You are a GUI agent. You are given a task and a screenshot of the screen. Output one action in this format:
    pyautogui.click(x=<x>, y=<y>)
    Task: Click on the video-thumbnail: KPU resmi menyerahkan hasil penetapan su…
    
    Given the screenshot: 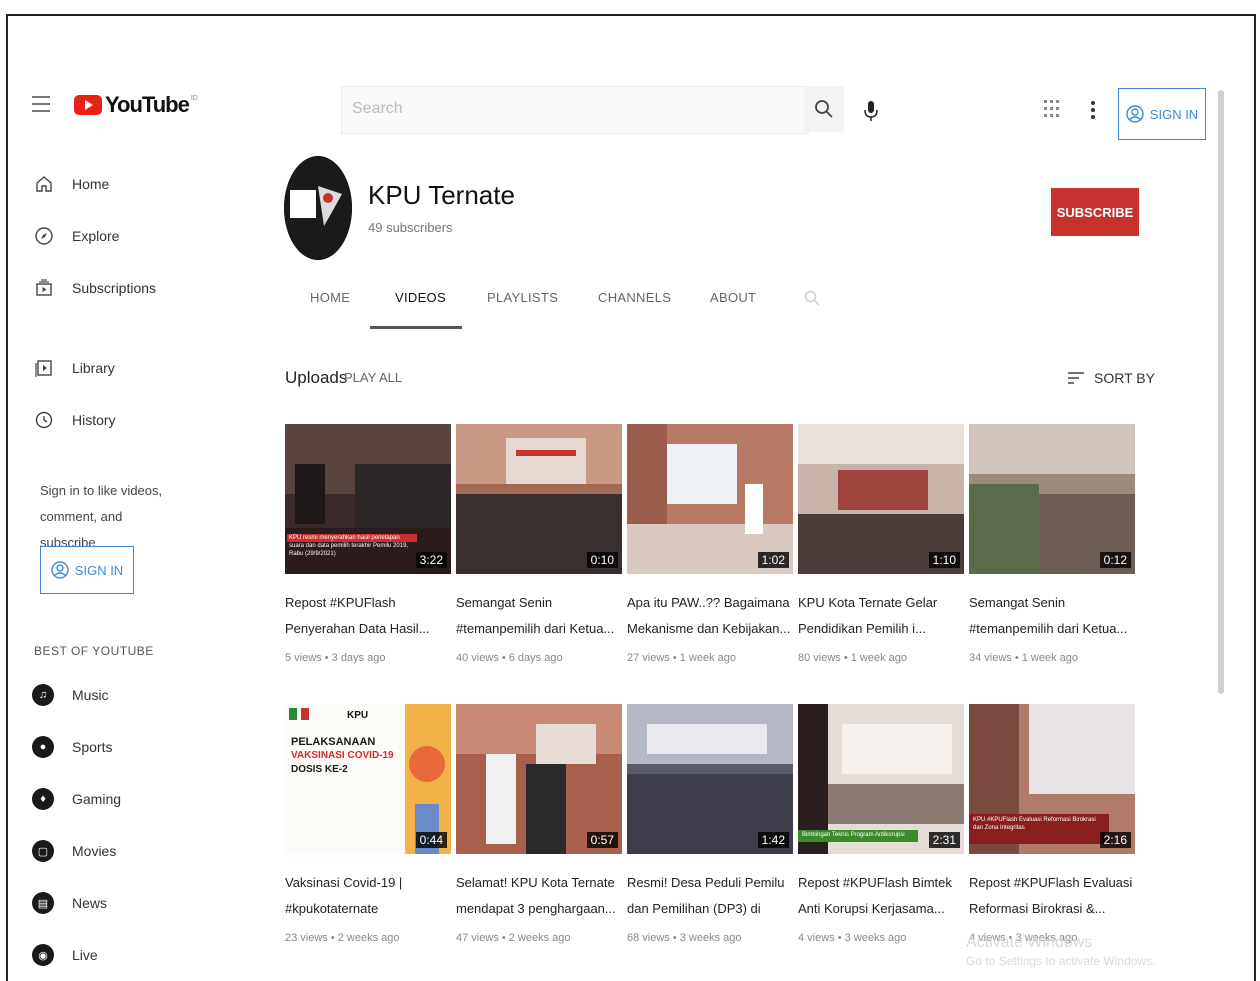 What is the action you would take?
    pyautogui.click(x=368, y=499)
    